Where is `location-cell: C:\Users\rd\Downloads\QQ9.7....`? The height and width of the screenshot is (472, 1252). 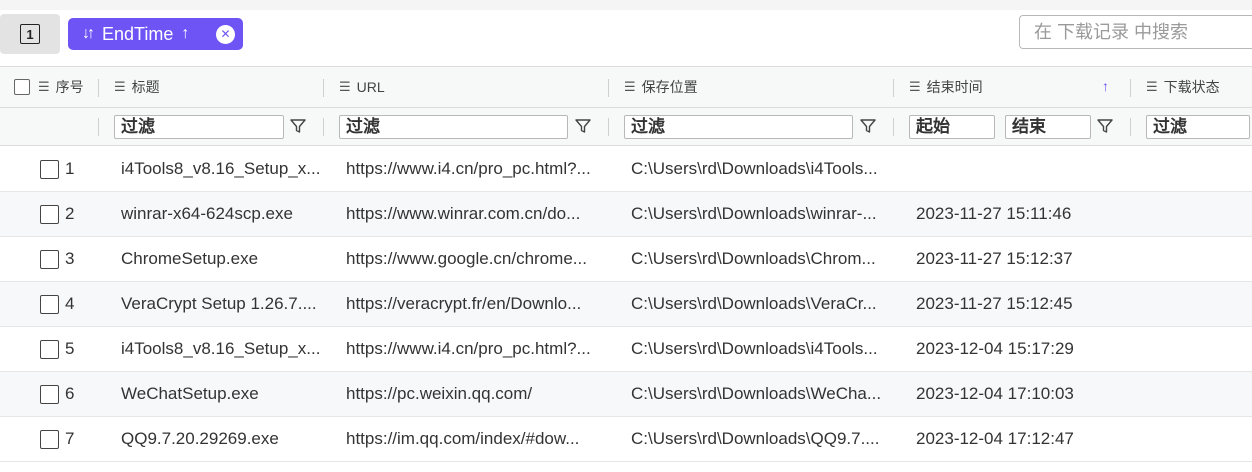
location-cell: C:\Users\rd\Downloads\QQ9.7.... is located at coordinates (755, 438).